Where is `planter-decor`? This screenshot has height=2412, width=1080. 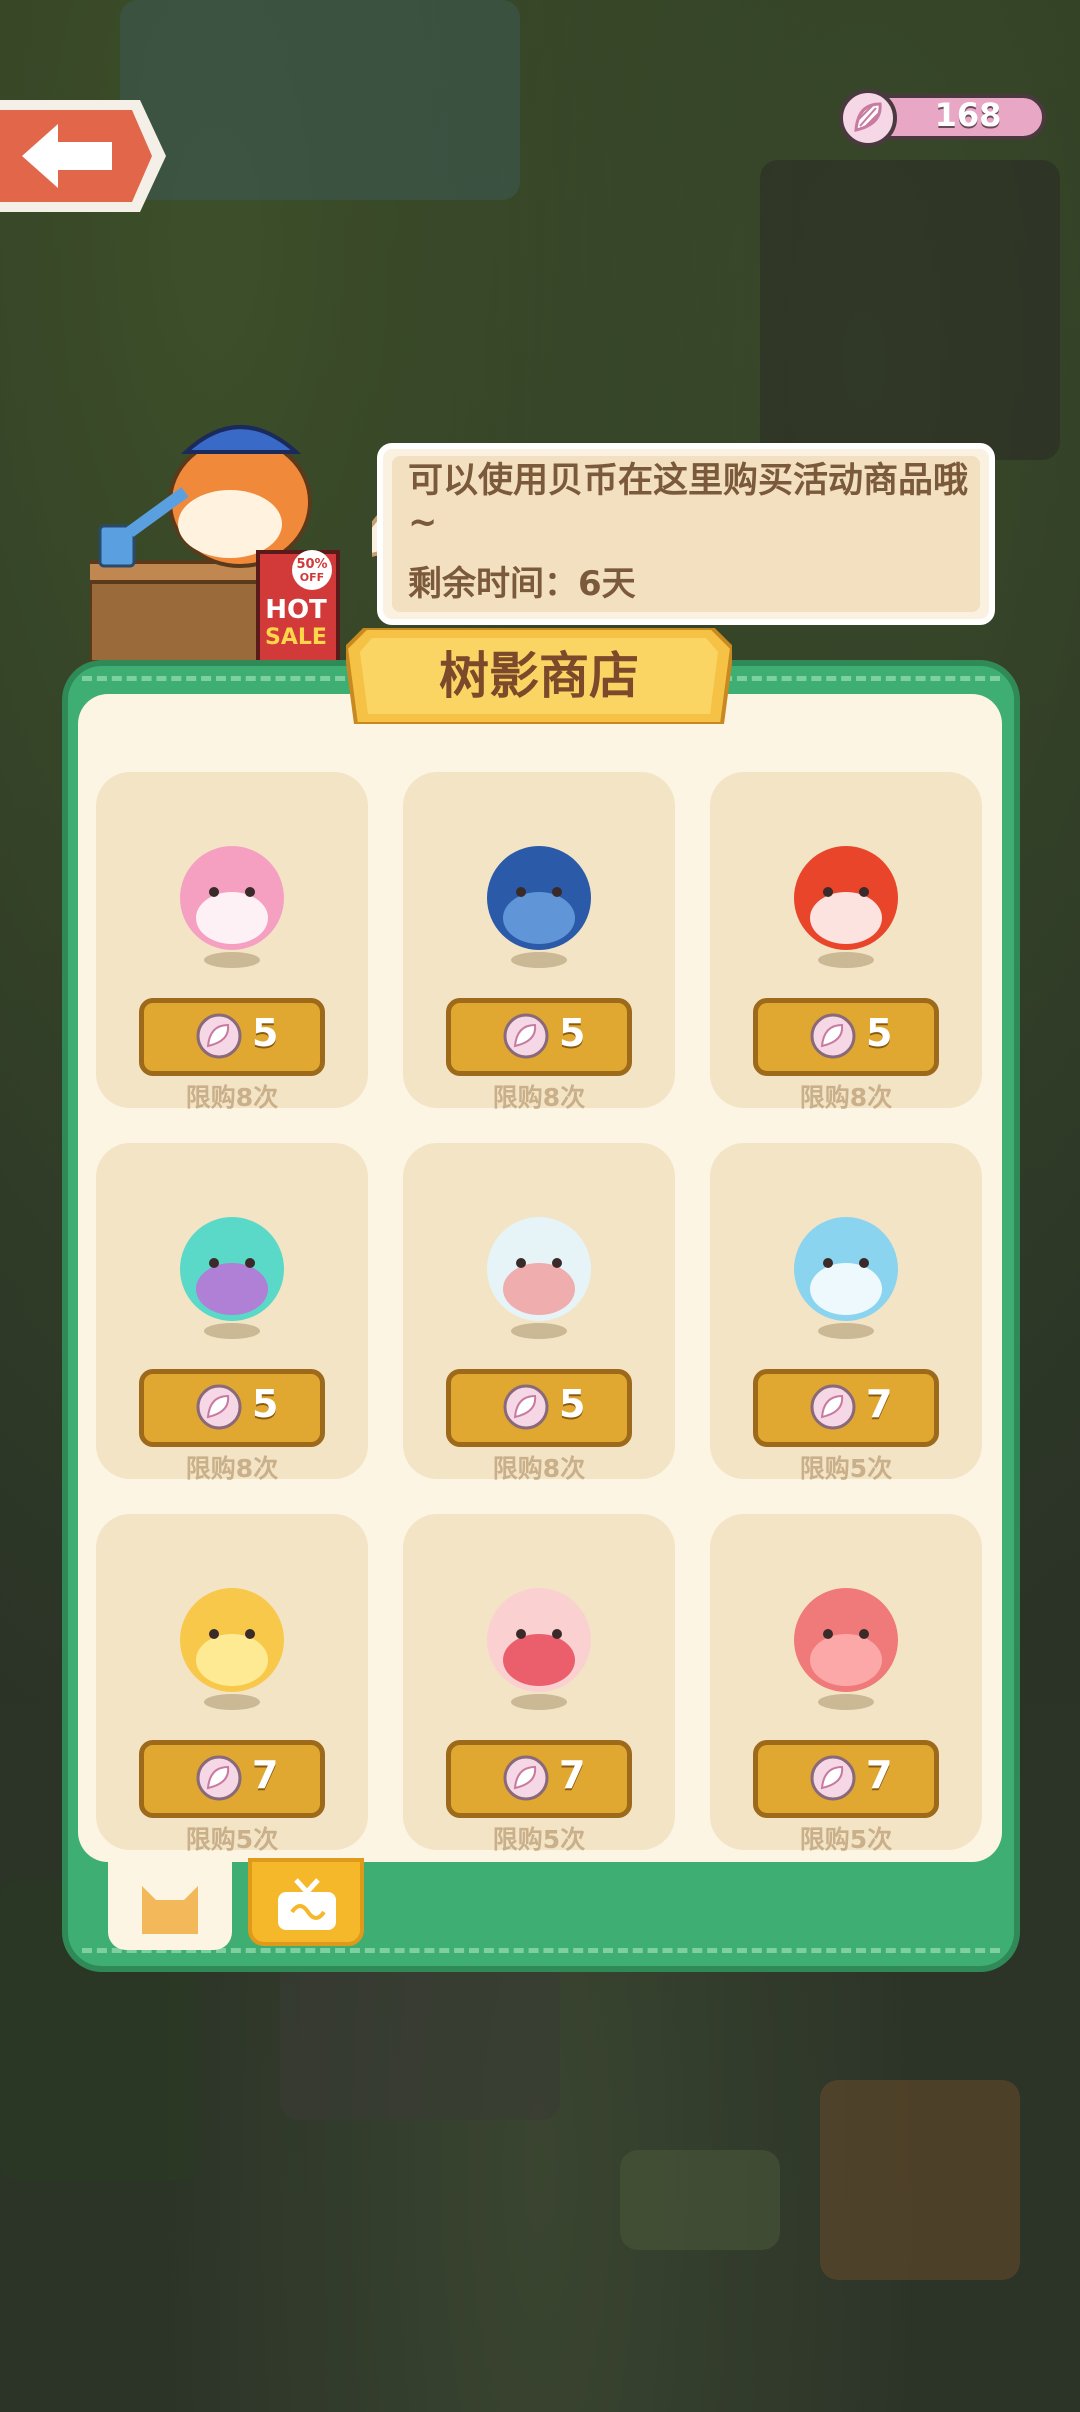 planter-decor is located at coordinates (700, 2200).